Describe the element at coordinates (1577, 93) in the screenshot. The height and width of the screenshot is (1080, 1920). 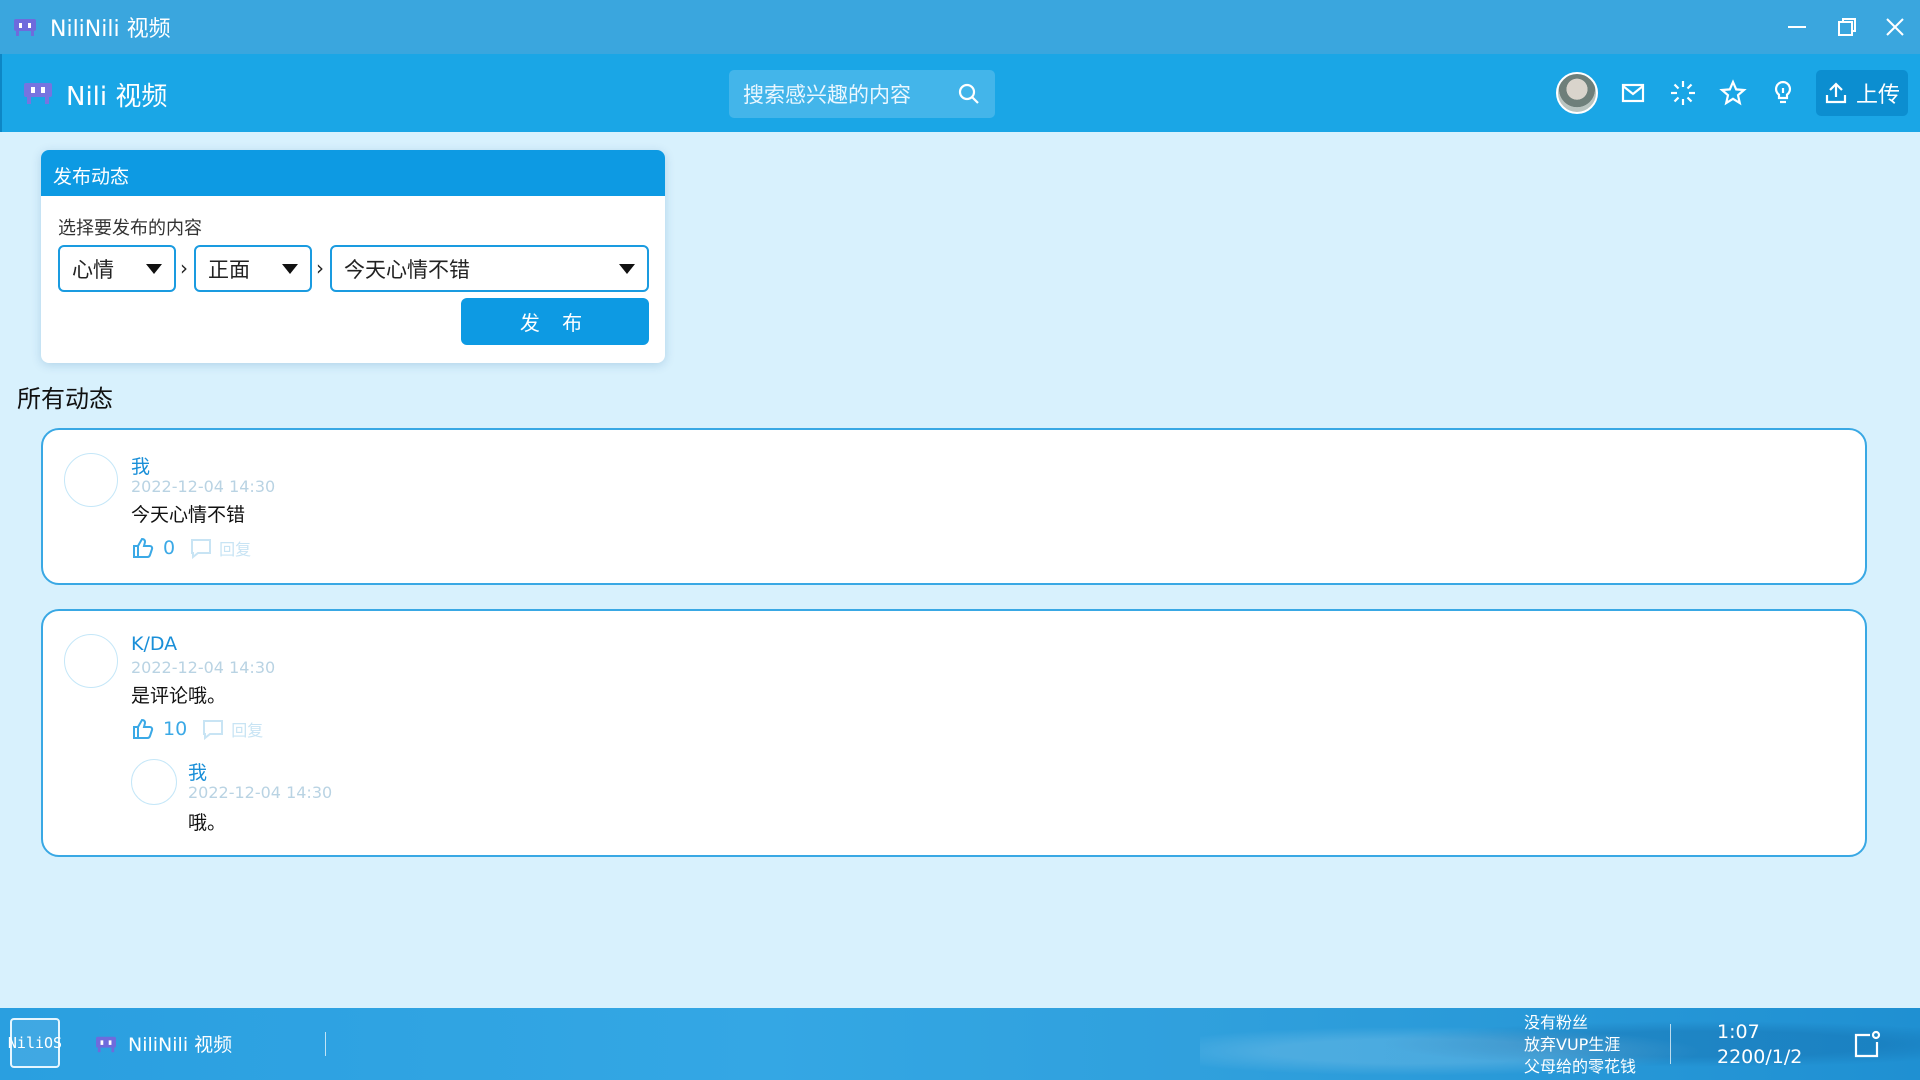
I see `user-avatar` at that location.